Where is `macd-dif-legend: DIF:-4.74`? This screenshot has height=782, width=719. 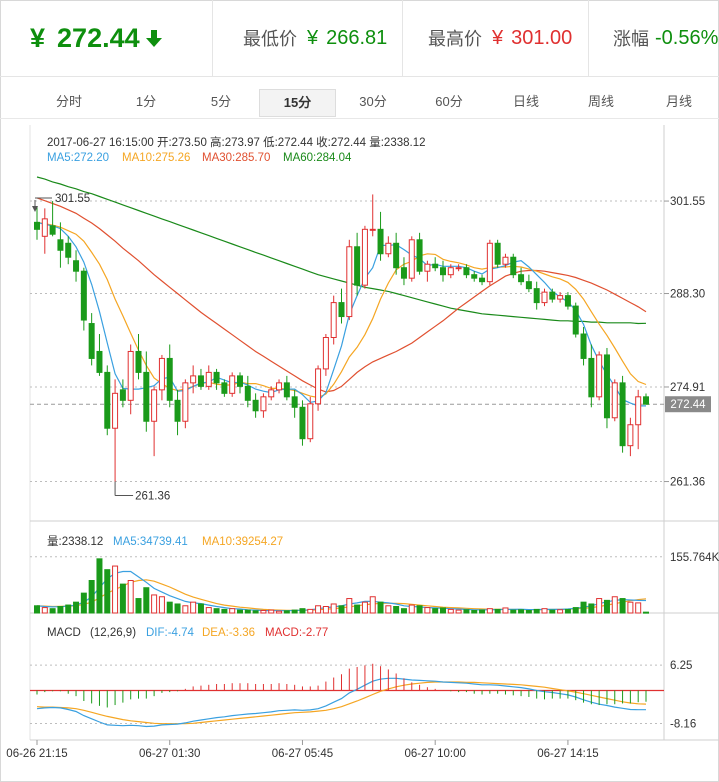 macd-dif-legend: DIF:-4.74 is located at coordinates (170, 633).